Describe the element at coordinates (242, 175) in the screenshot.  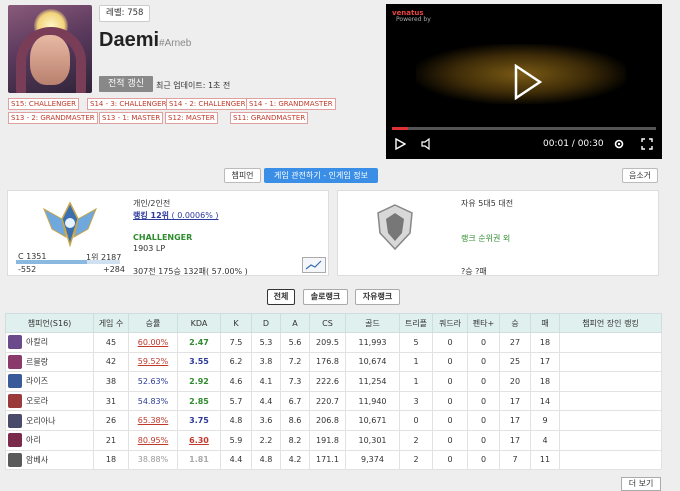
I see `tab-champion: 챔피언` at that location.